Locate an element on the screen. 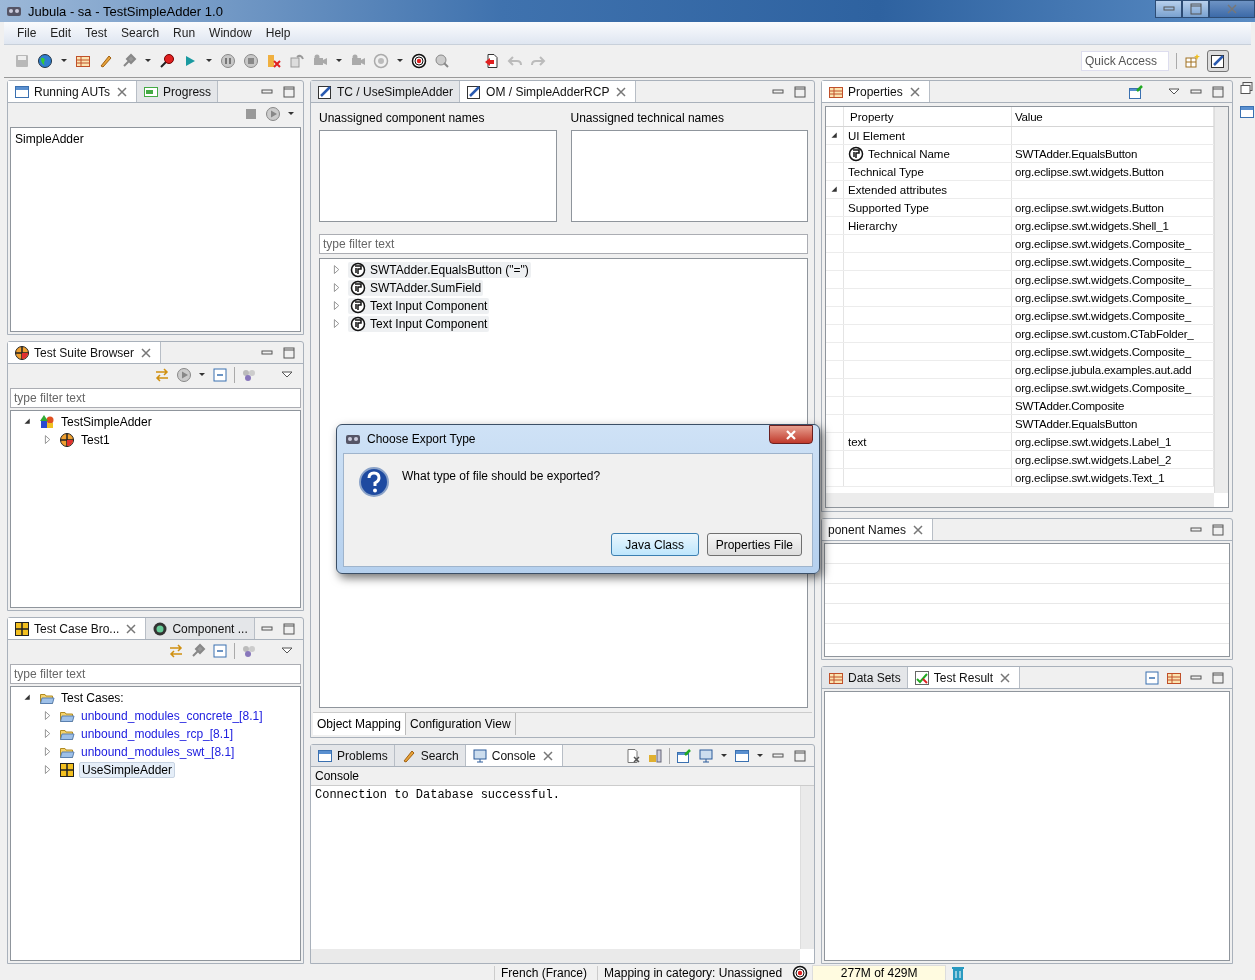 The image size is (1255, 980). tree-item: unbound_modules_swt_[8.1] is located at coordinates (158, 752).